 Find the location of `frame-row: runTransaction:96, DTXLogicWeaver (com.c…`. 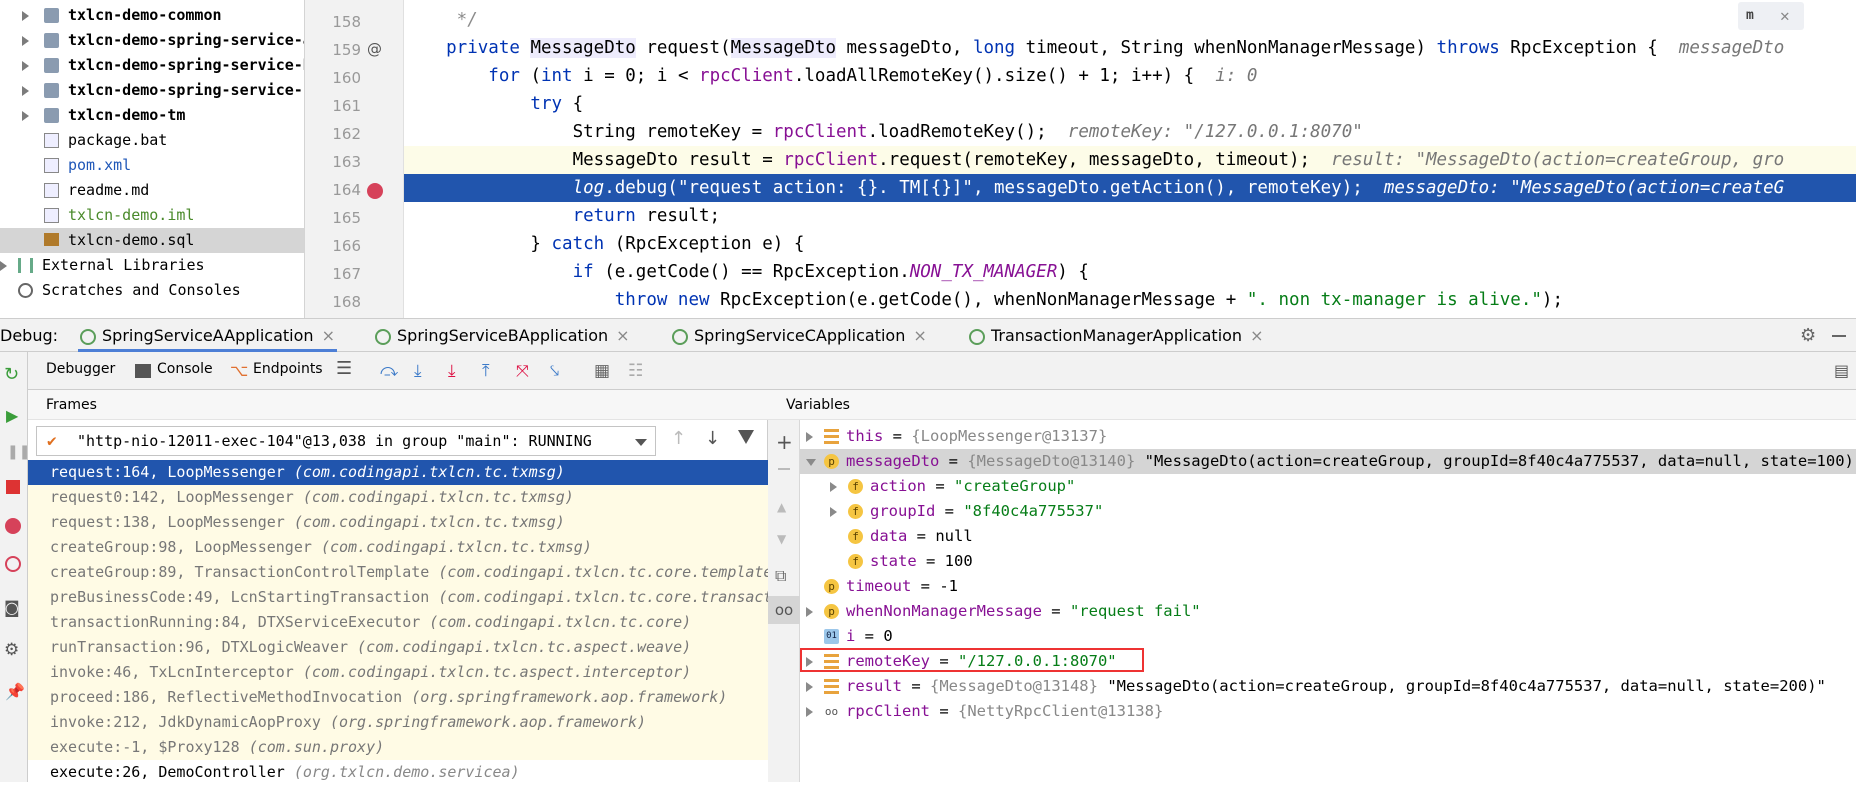

frame-row: runTransaction:96, DTXLogicWeaver (com.c… is located at coordinates (398, 647).